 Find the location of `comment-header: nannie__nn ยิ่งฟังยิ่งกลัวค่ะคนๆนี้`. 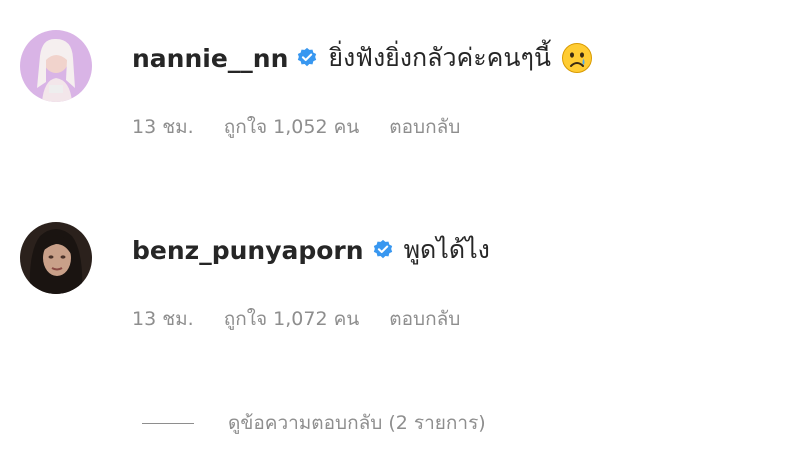

comment-header: nannie__nn ยิ่งฟังยิ่งกลัวค่ะคนๆนี้ is located at coordinates (362, 58).